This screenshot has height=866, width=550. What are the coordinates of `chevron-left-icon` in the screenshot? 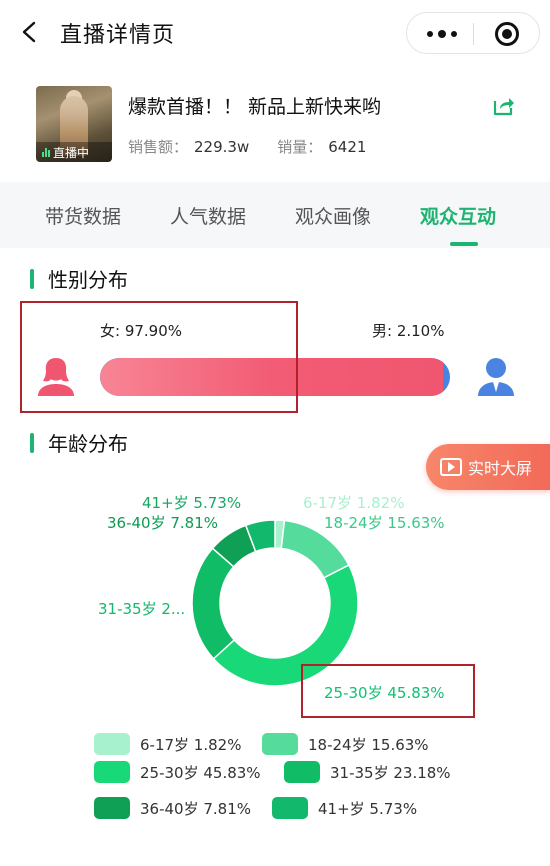 It's located at (29, 32).